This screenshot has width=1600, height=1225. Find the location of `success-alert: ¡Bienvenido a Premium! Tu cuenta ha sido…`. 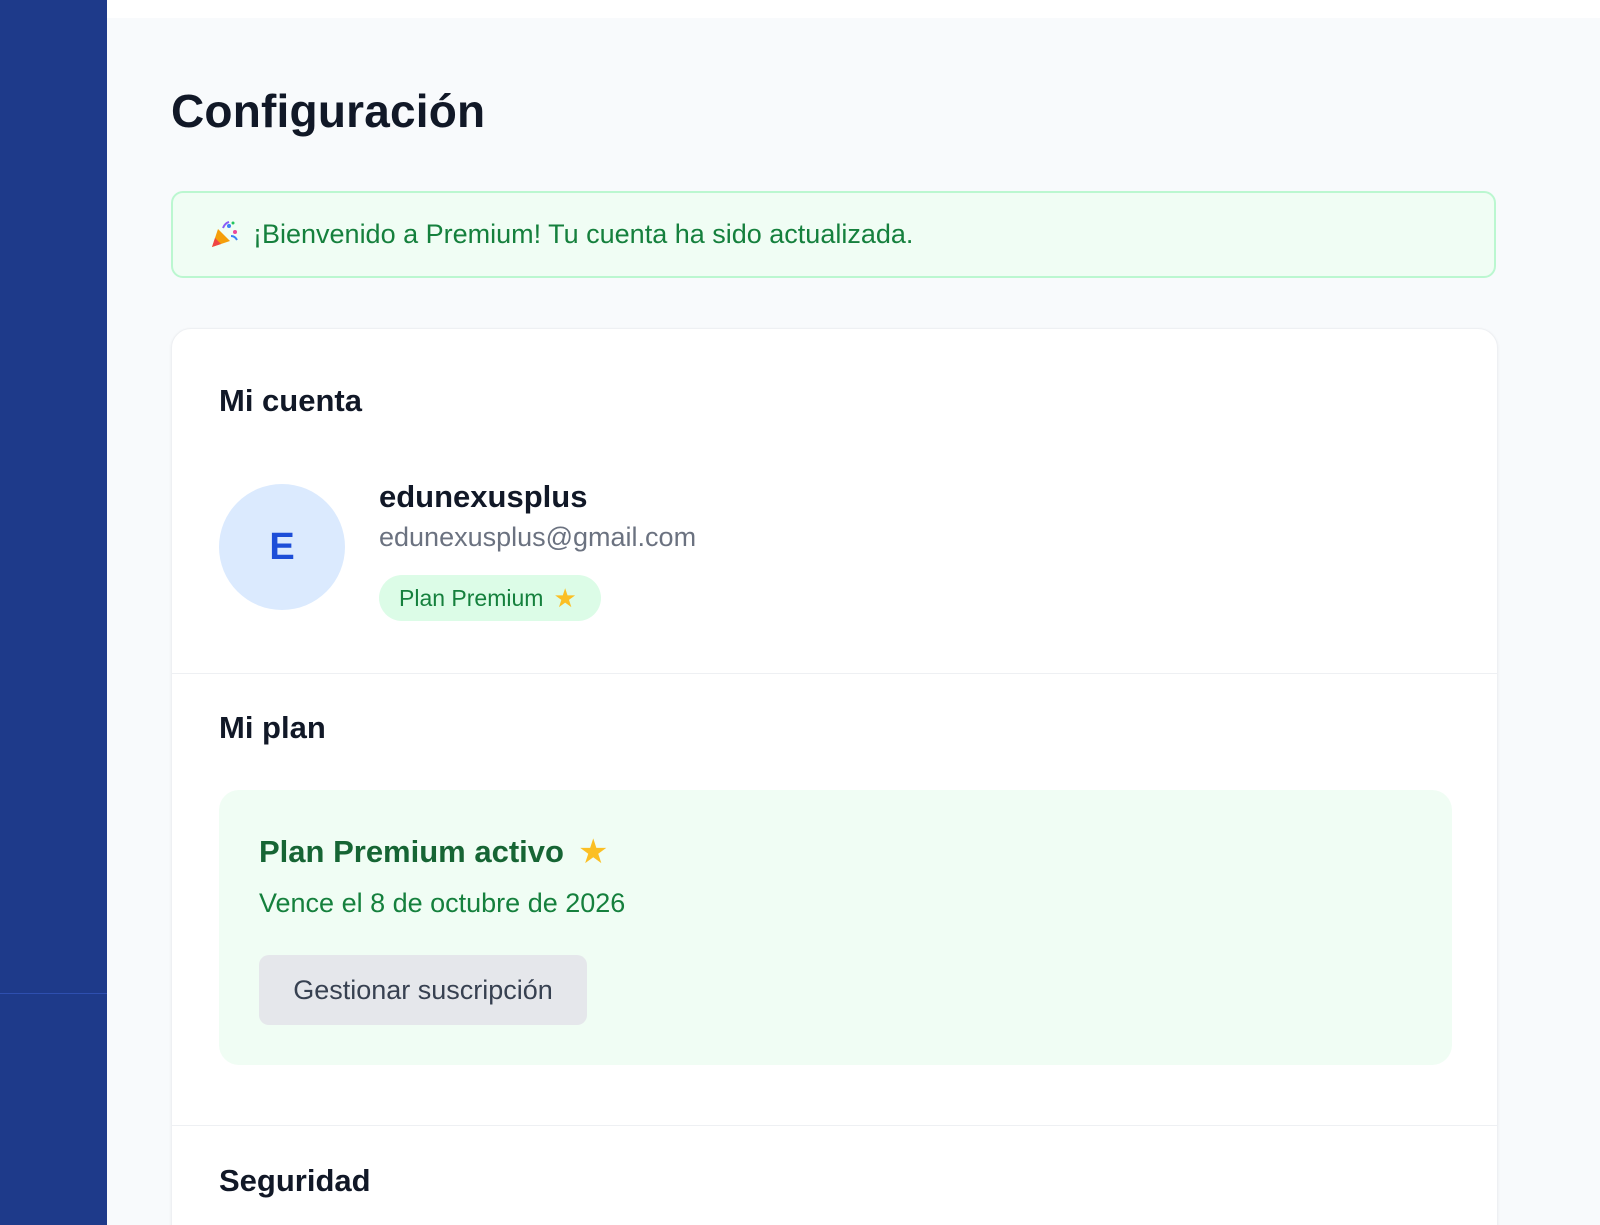

success-alert: ¡Bienvenido a Premium! Tu cuenta ha sido… is located at coordinates (833, 234).